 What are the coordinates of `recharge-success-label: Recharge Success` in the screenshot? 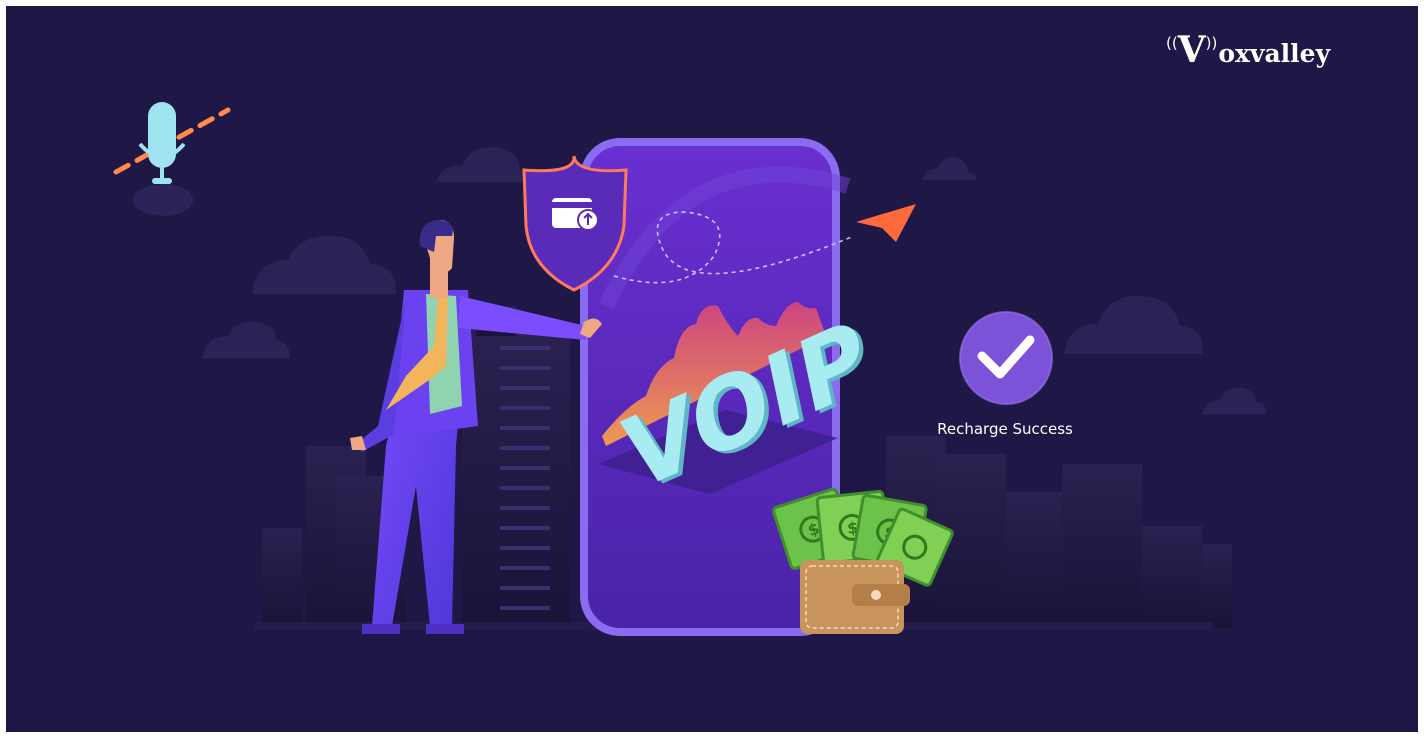 It's located at (1005, 429).